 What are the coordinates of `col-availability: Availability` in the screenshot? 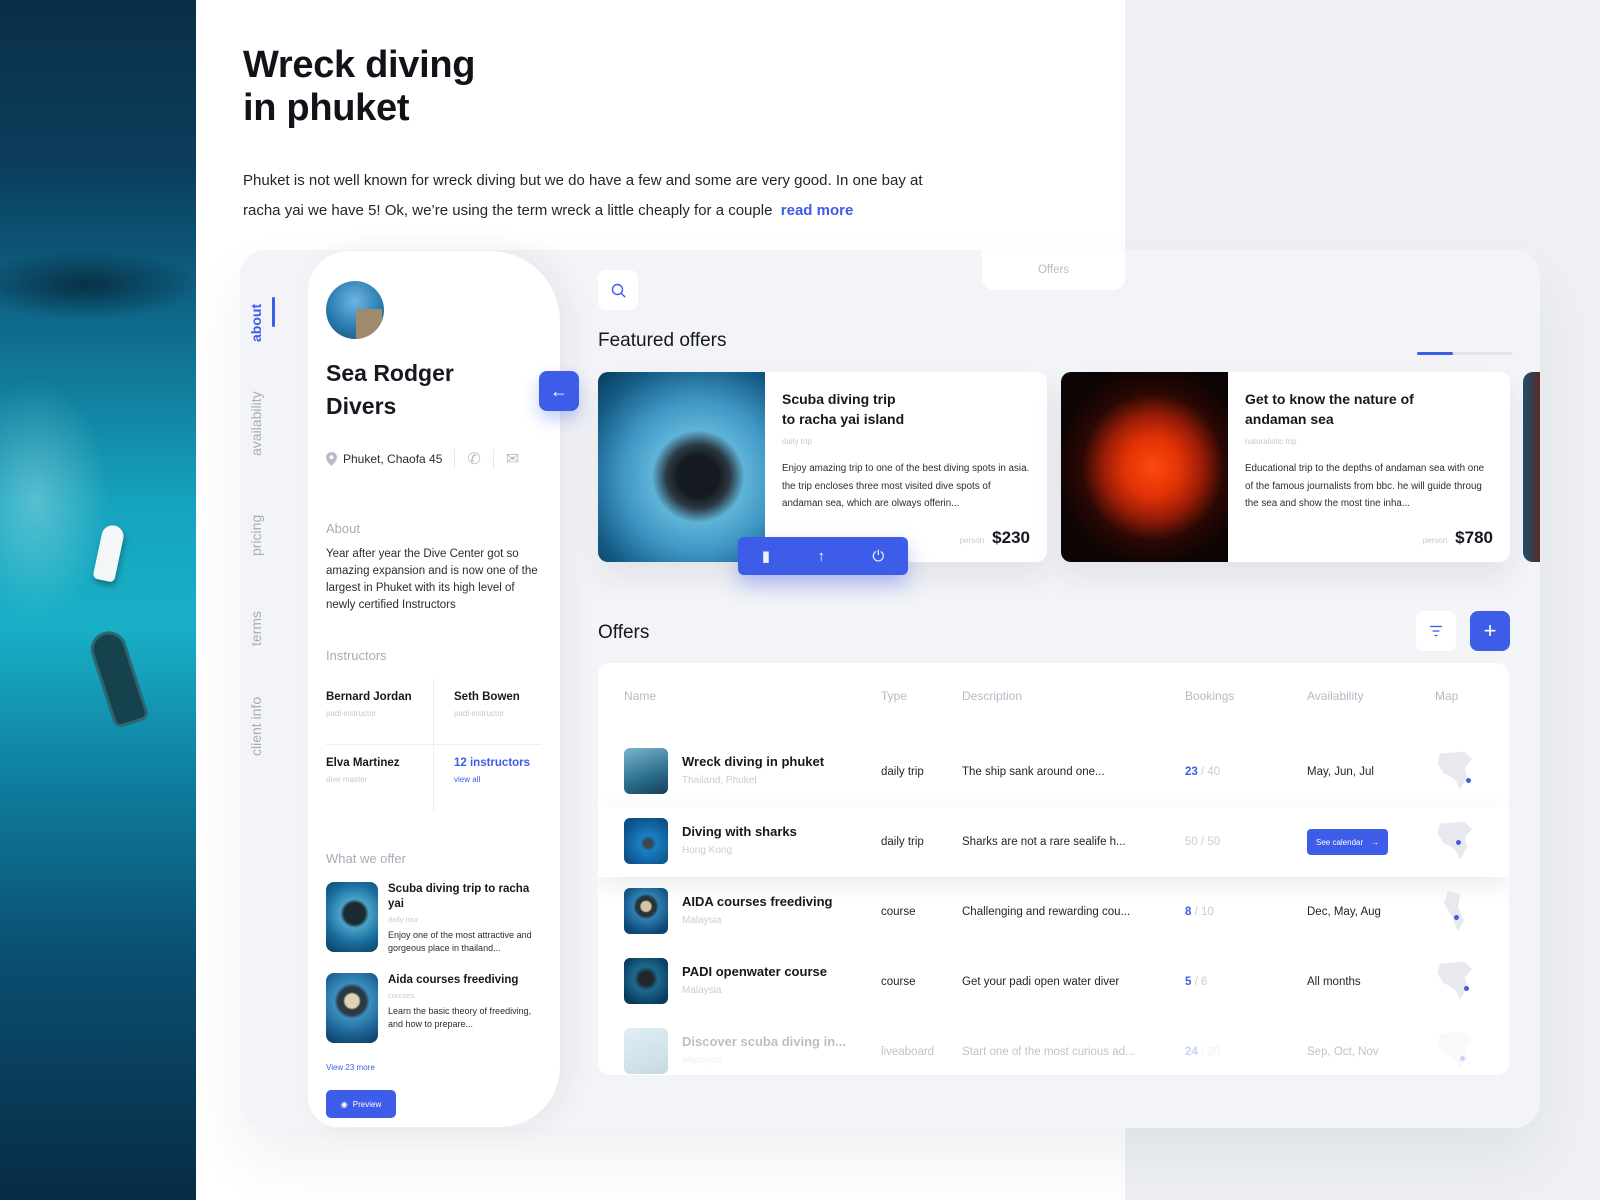 It's located at (1335, 696).